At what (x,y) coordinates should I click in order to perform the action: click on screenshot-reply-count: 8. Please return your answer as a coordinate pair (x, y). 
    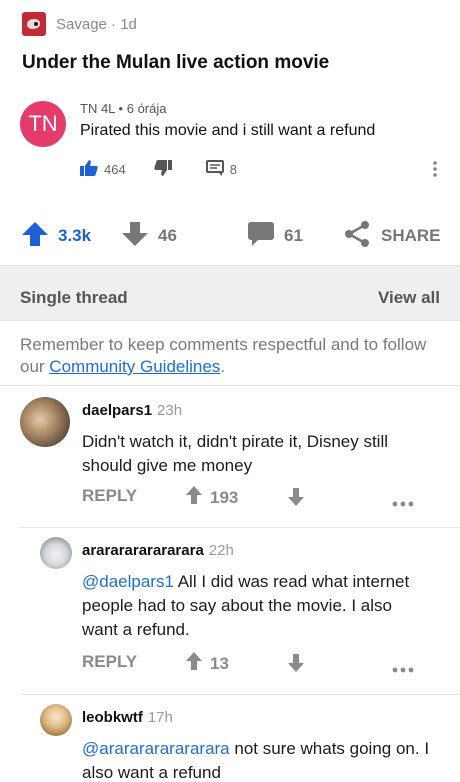
    Looking at the image, I should click on (233, 169).